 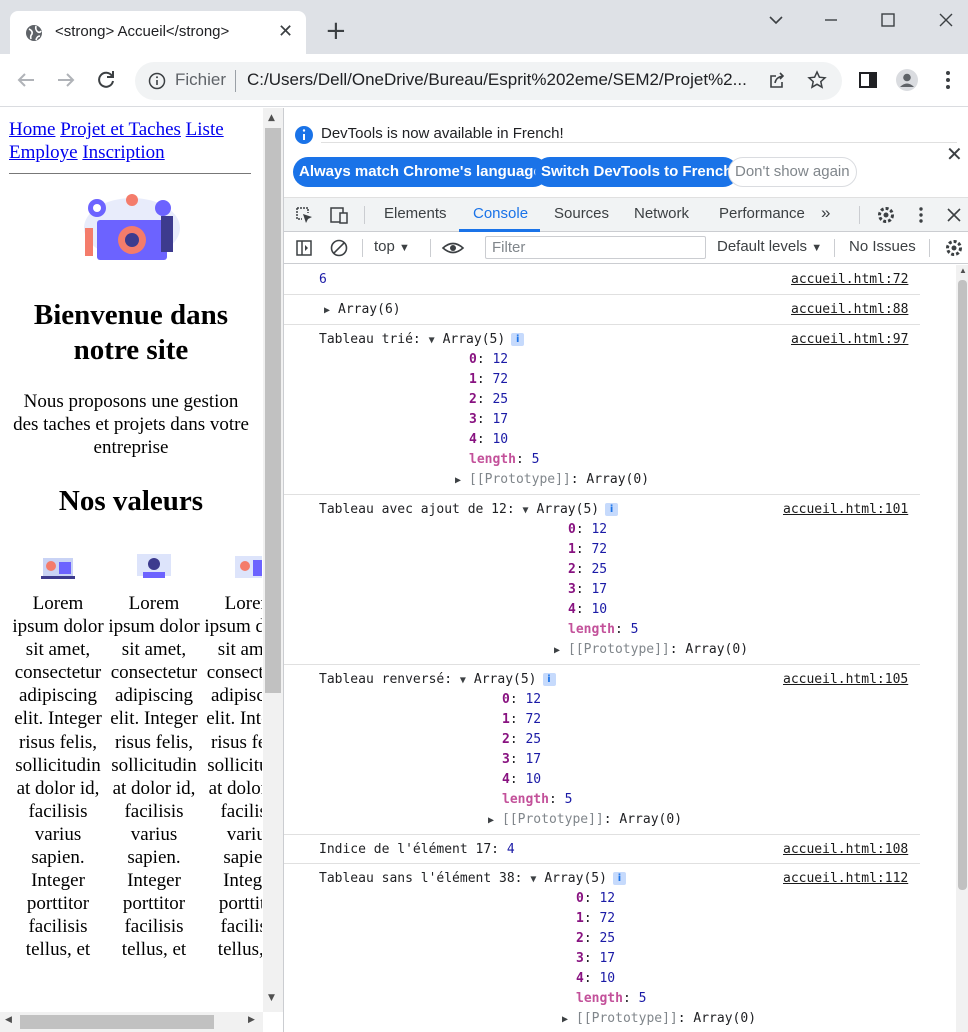 I want to click on page-horizontal-scrollbar: ◀ ▶, so click(x=131, y=1022).